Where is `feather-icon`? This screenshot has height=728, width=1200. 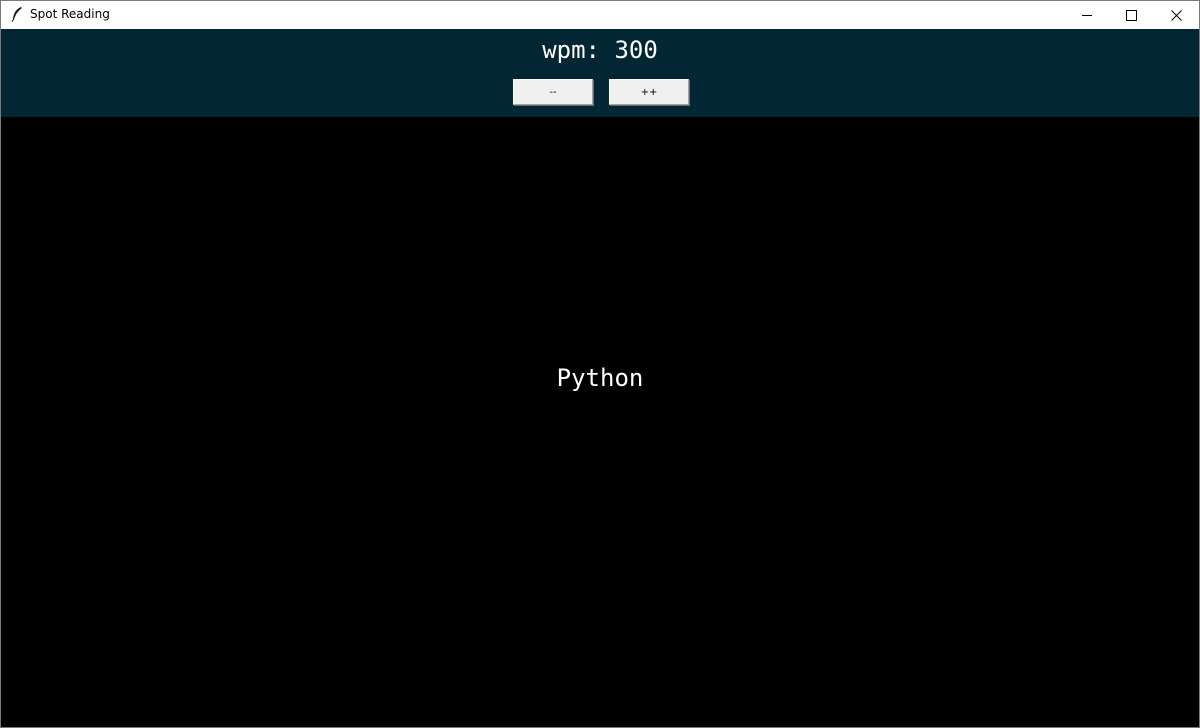 feather-icon is located at coordinates (17, 14).